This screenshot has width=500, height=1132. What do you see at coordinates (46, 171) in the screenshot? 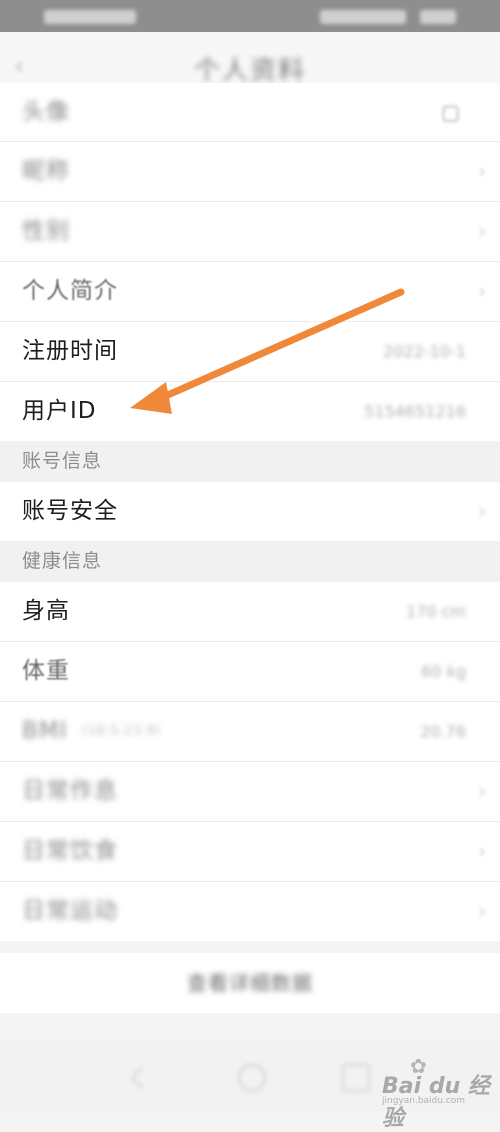
I see `row-label: 昵称` at bounding box center [46, 171].